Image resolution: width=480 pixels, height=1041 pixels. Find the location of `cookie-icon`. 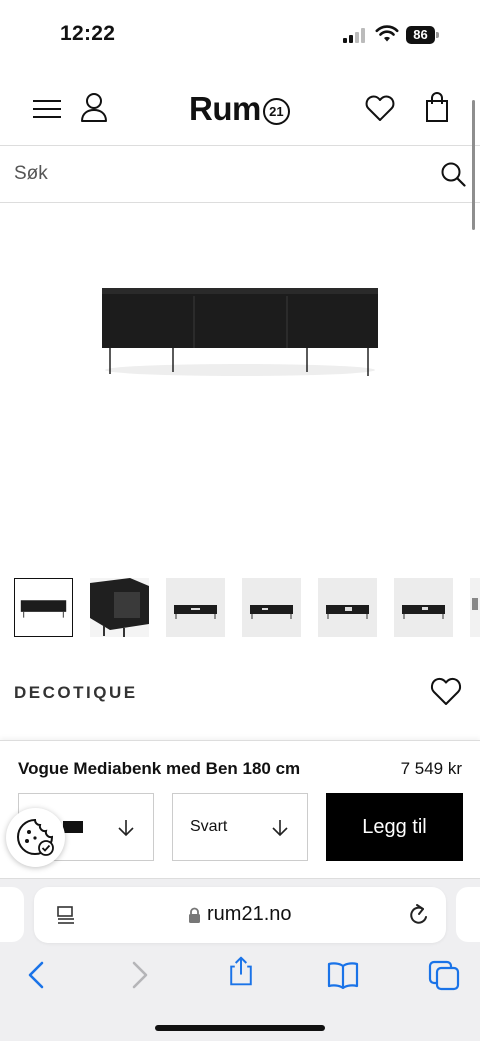

cookie-icon is located at coordinates (35, 837).